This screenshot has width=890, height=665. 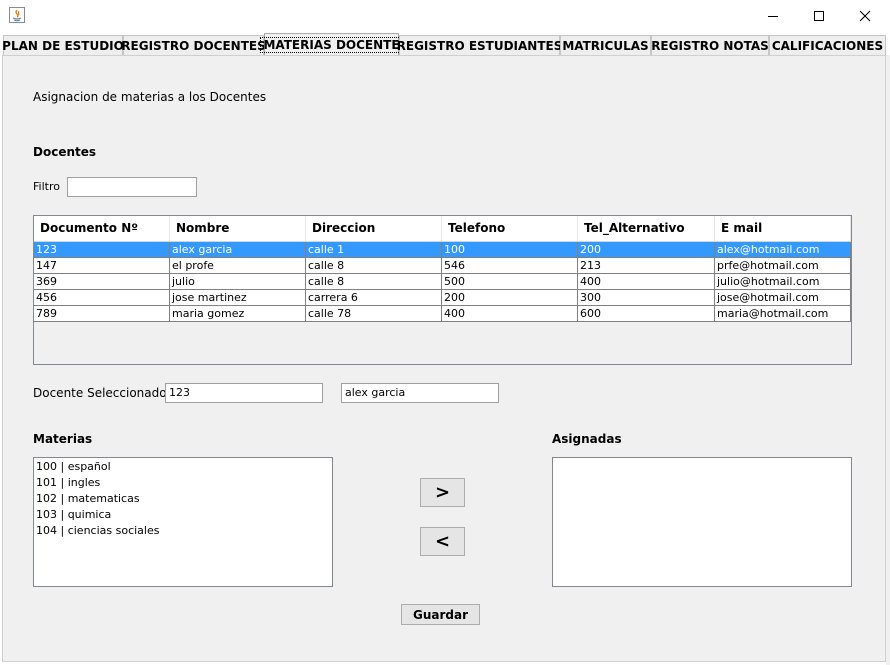 I want to click on table-cell: jose@hotmail.com, so click(x=783, y=298).